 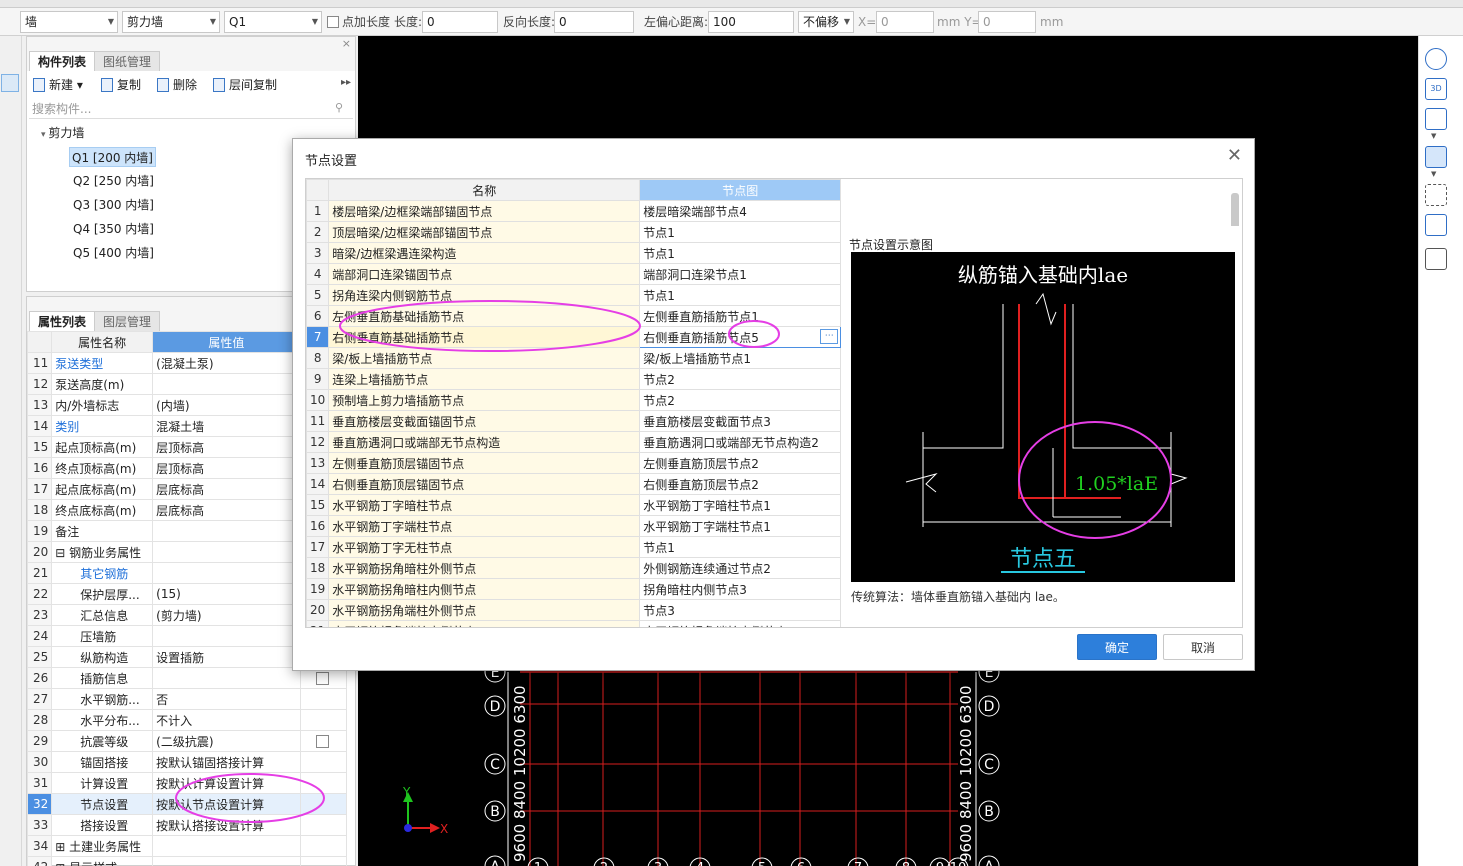 I want to click on node-row: 3 暗梁/边框梁遇连梁构造 节点1, so click(x=574, y=253).